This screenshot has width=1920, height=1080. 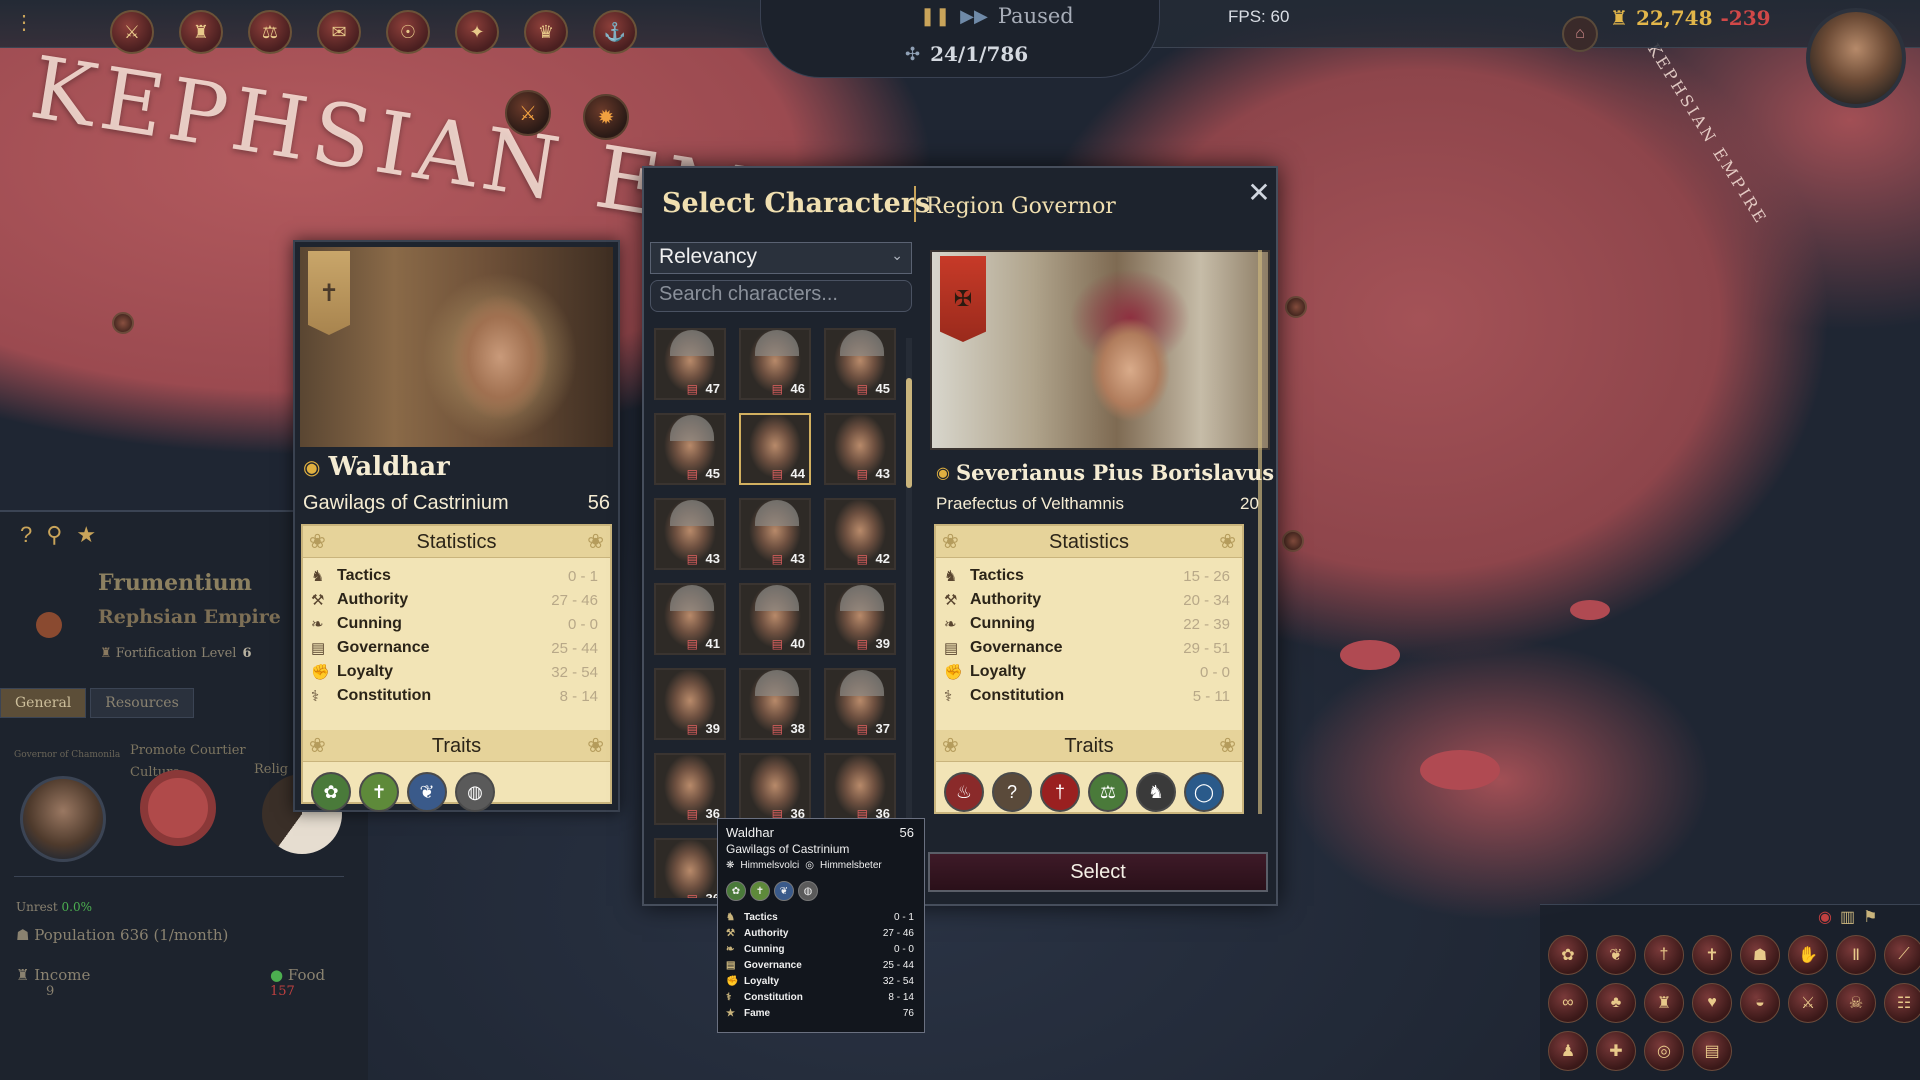 What do you see at coordinates (690, 364) in the screenshot?
I see `character-grid-item: ▤ 47` at bounding box center [690, 364].